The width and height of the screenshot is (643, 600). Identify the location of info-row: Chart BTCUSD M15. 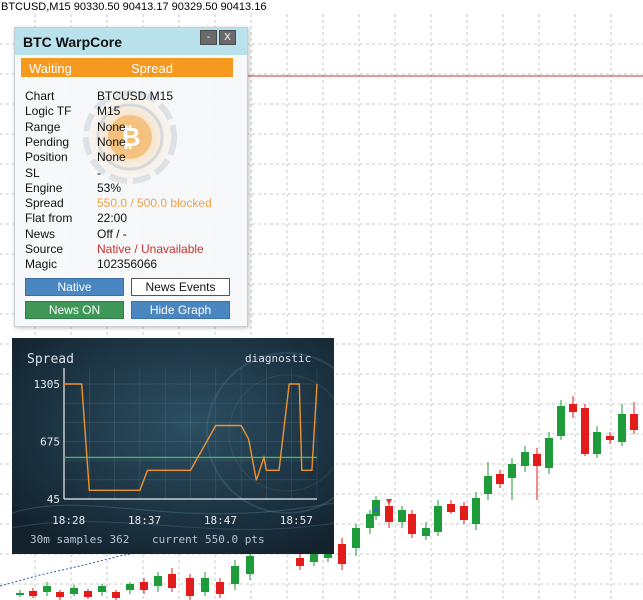
(135, 96).